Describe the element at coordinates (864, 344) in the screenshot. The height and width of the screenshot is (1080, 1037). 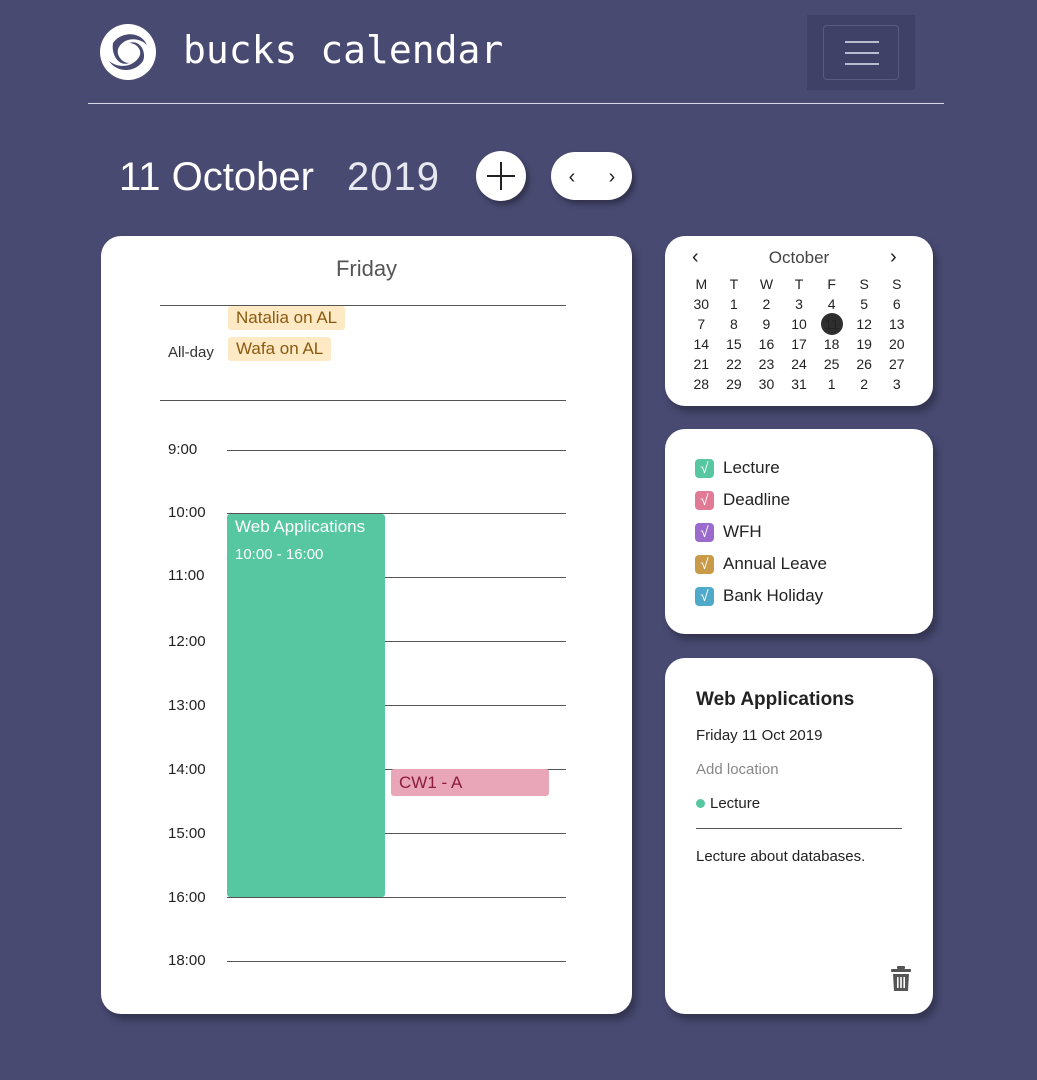
I see `mini-day: 19` at that location.